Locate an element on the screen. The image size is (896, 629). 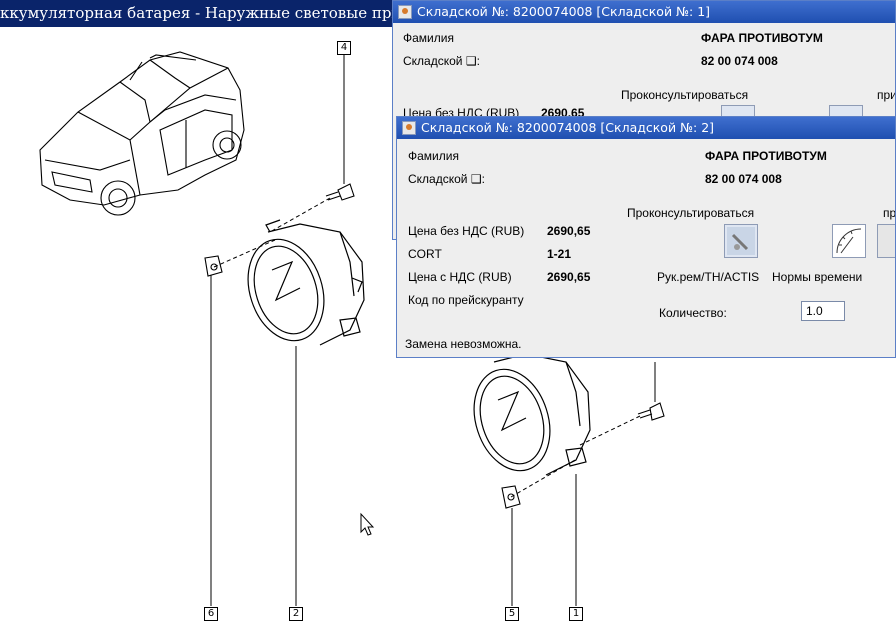
repair-manual-icon is located at coordinates (741, 241).